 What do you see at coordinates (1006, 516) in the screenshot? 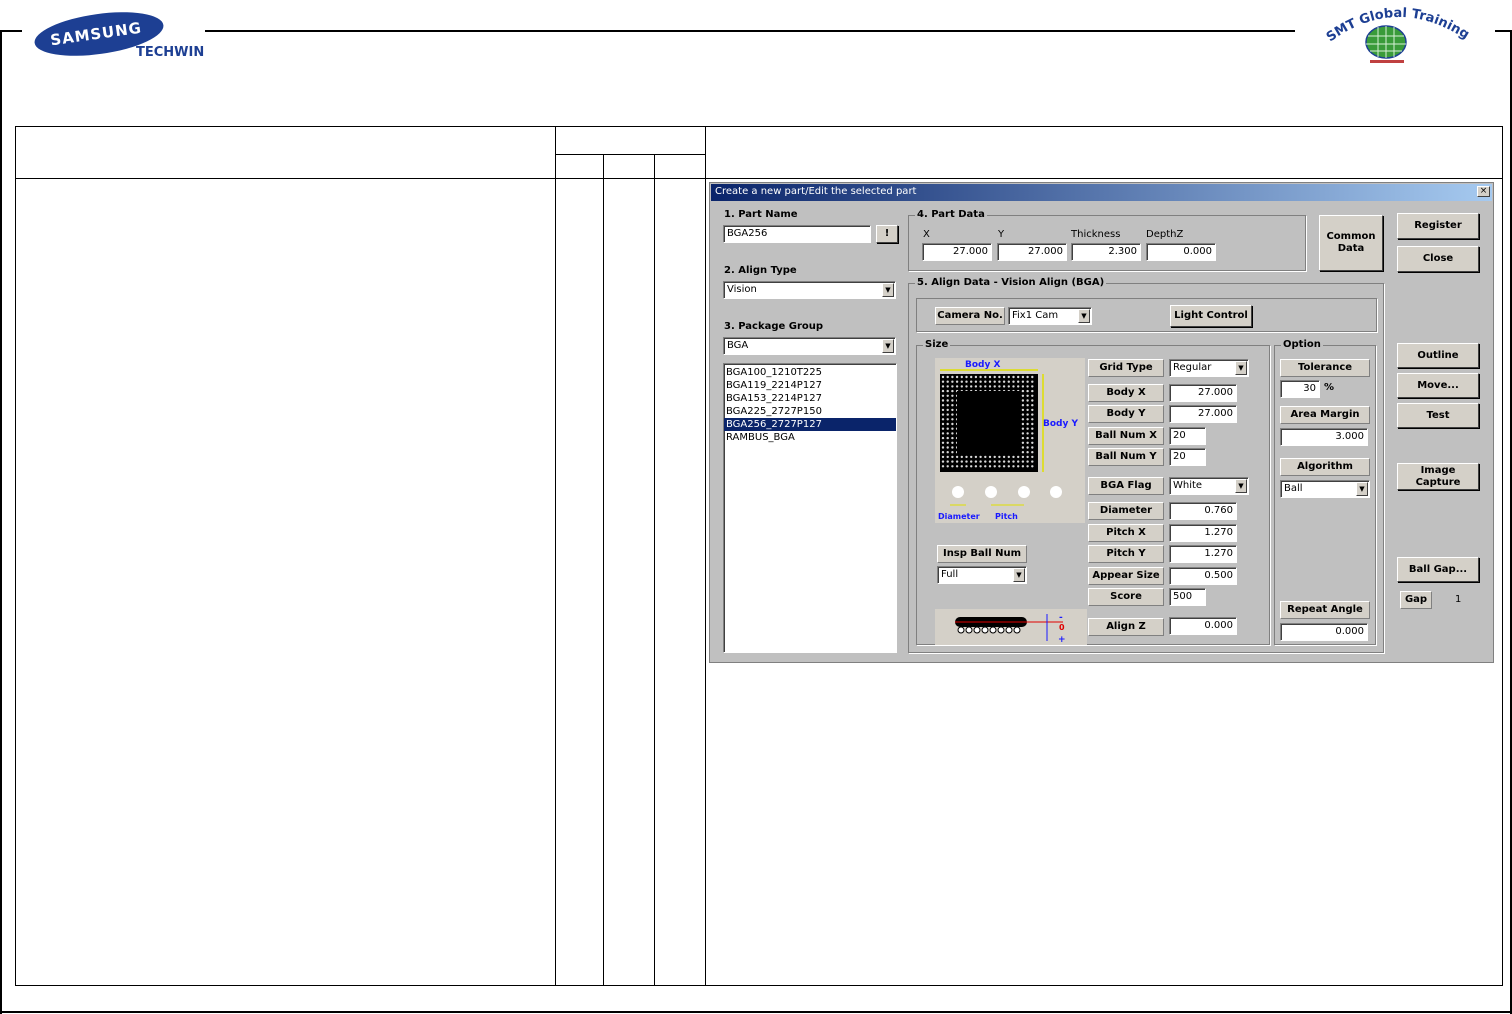
I see `pitch-caption: Pitch` at bounding box center [1006, 516].